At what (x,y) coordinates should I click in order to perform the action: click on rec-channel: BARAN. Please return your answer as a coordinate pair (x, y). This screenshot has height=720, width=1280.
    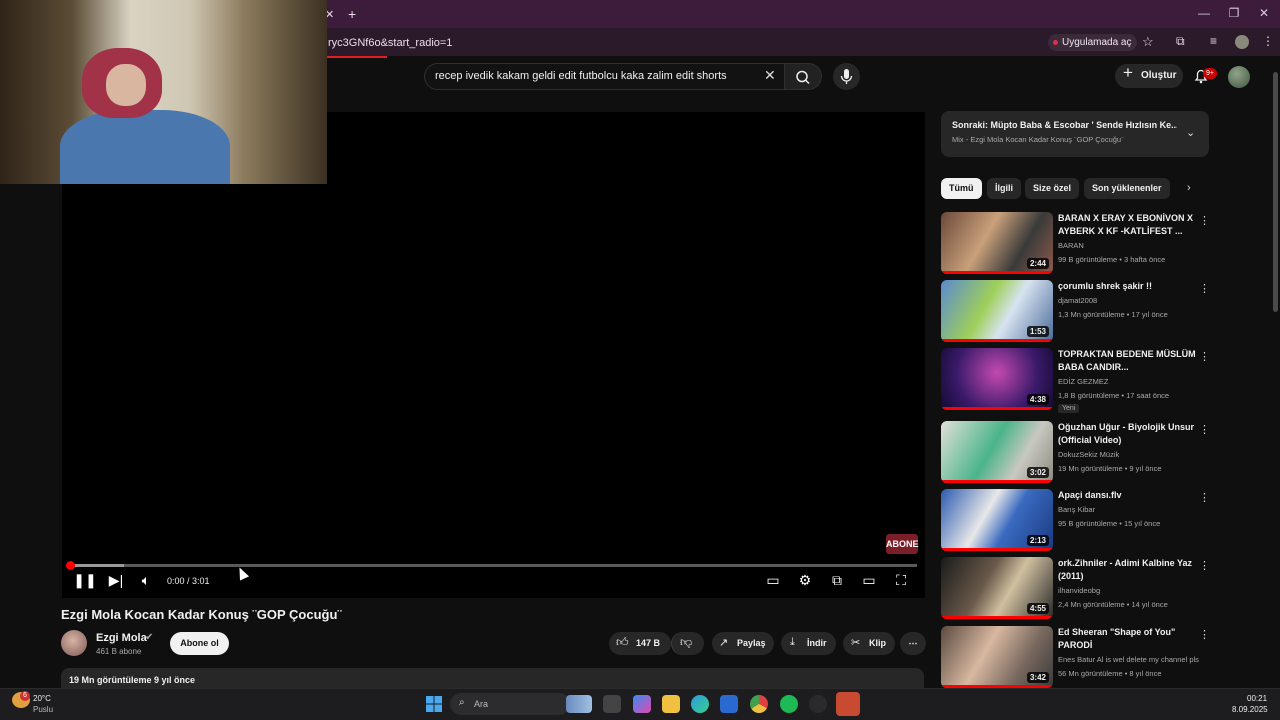
    Looking at the image, I should click on (1071, 245).